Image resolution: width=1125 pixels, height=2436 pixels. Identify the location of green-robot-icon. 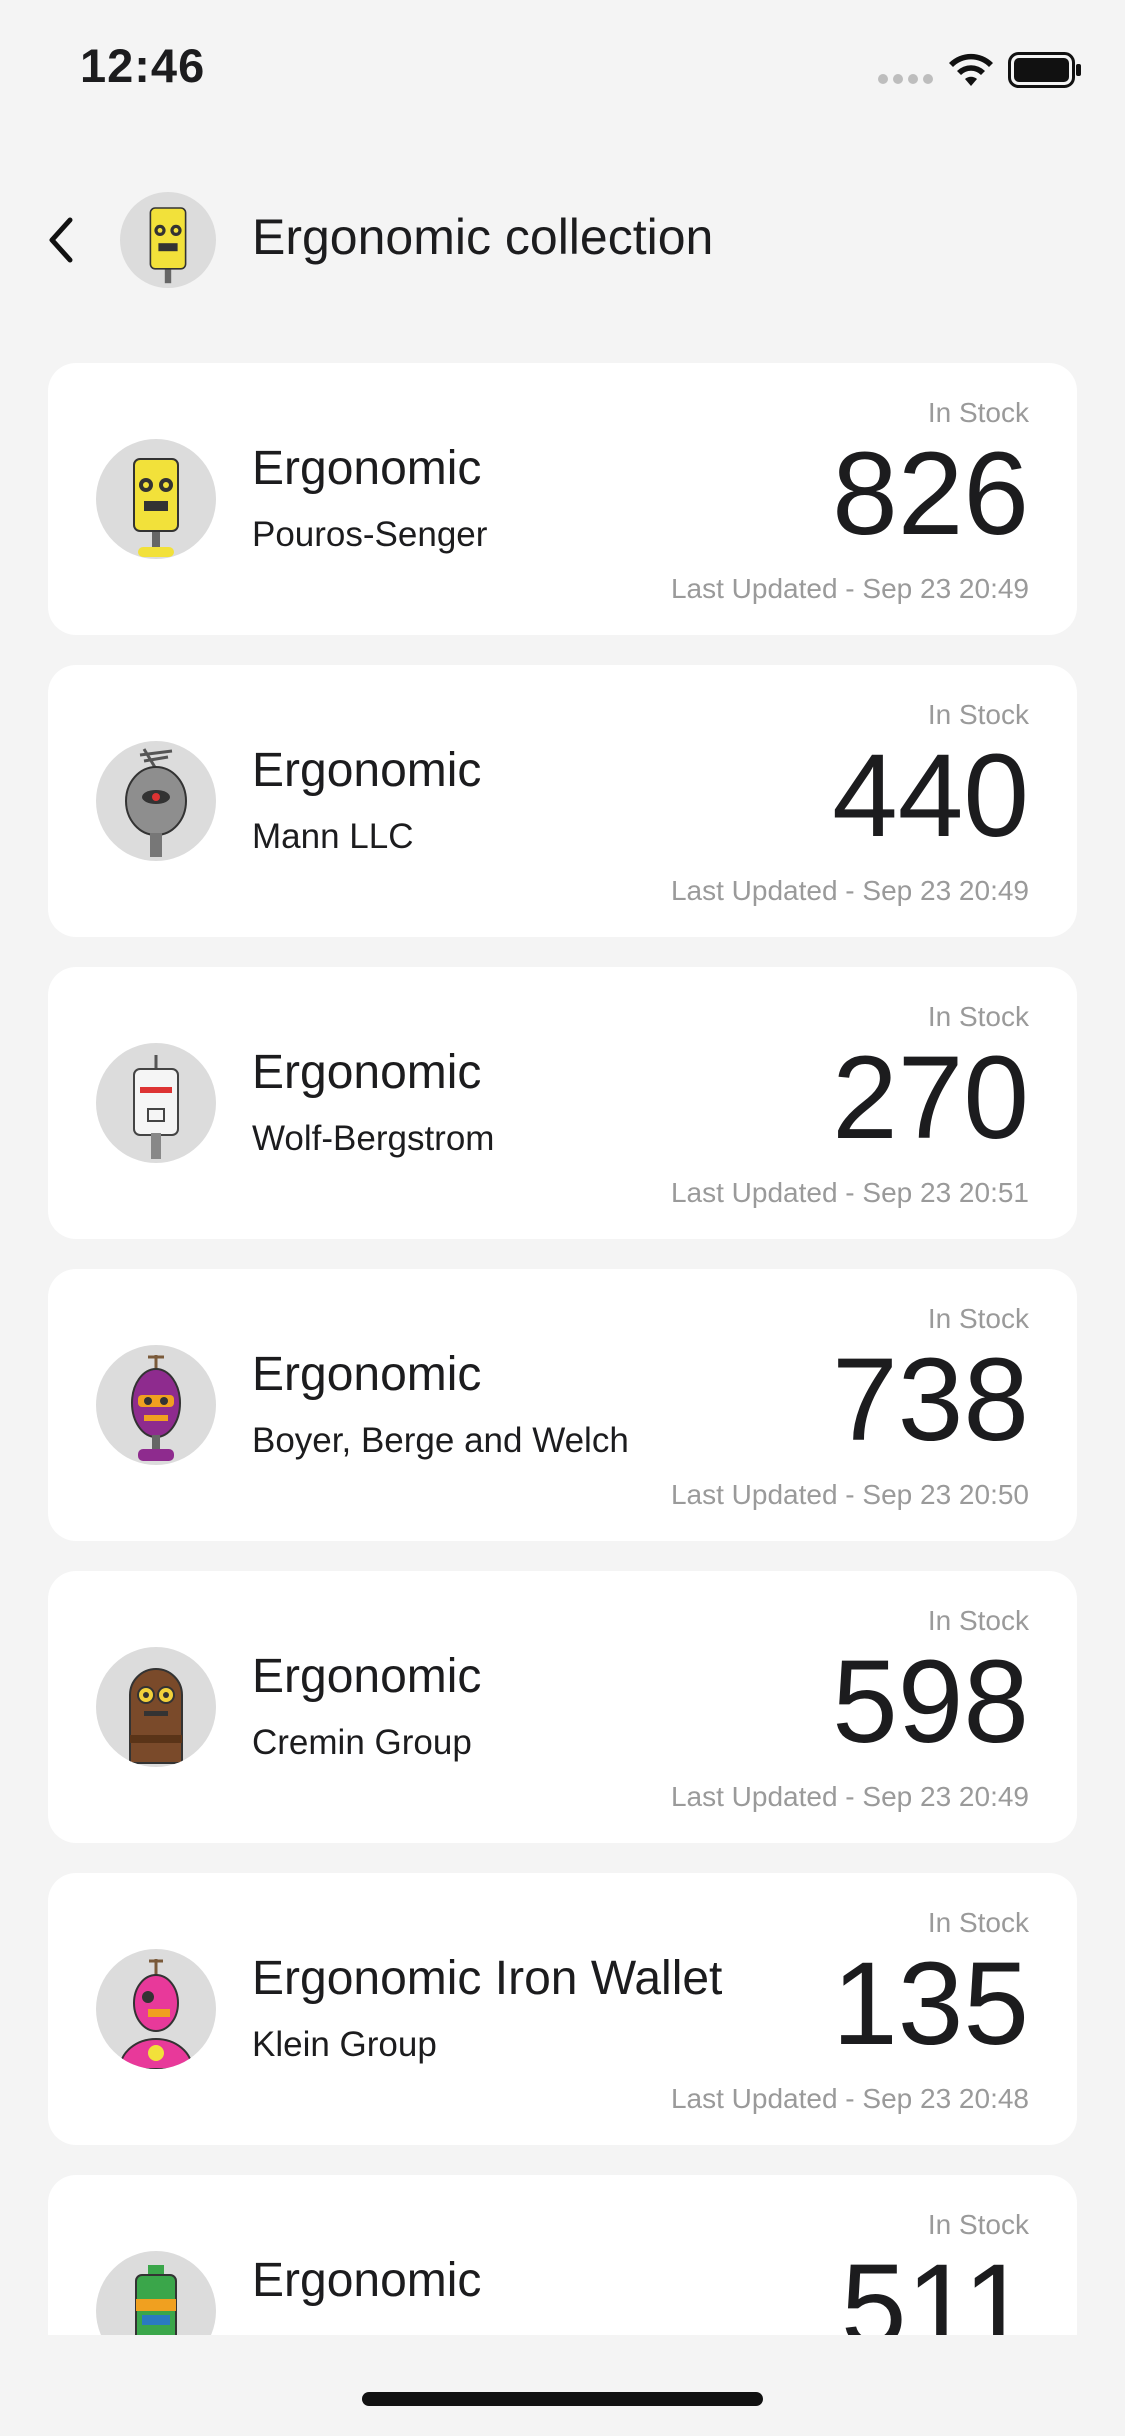
(156, 2300).